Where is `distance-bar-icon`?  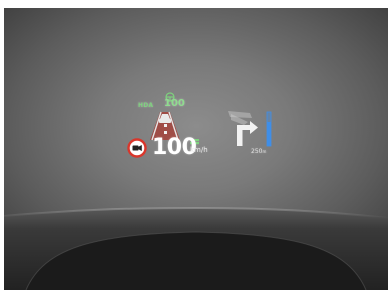 distance-bar-icon is located at coordinates (269, 129).